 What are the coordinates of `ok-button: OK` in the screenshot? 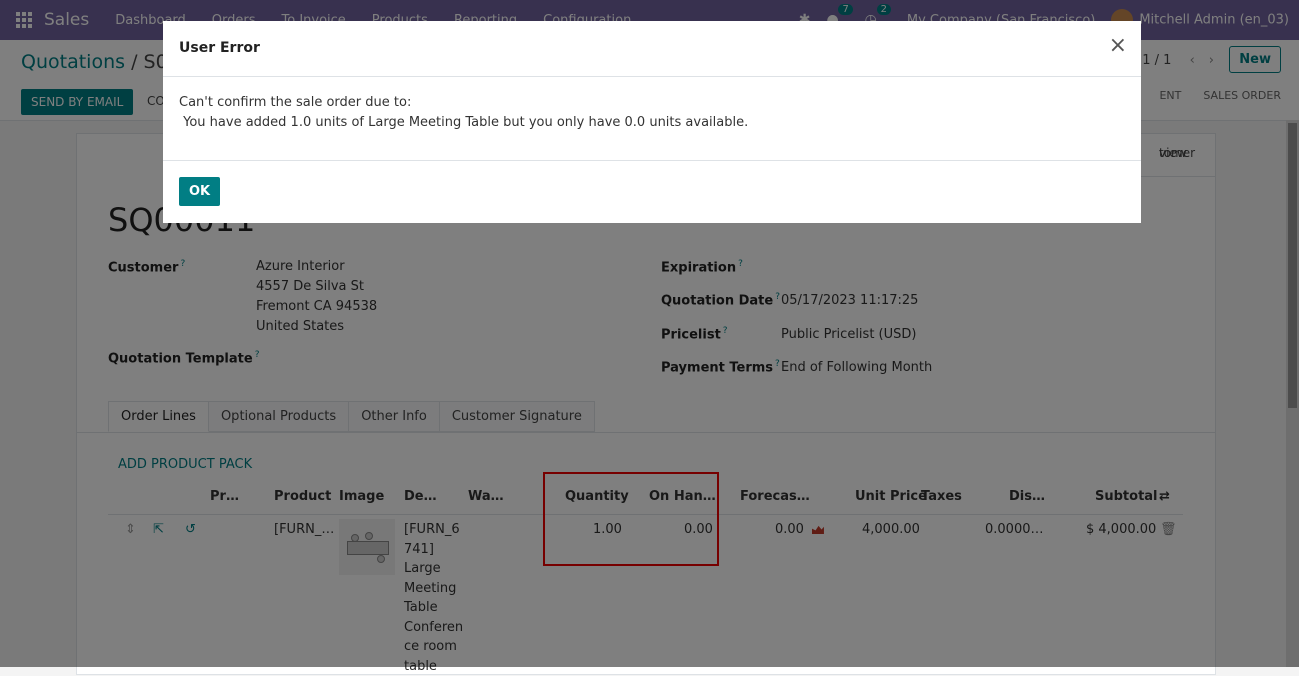 It's located at (200, 191).